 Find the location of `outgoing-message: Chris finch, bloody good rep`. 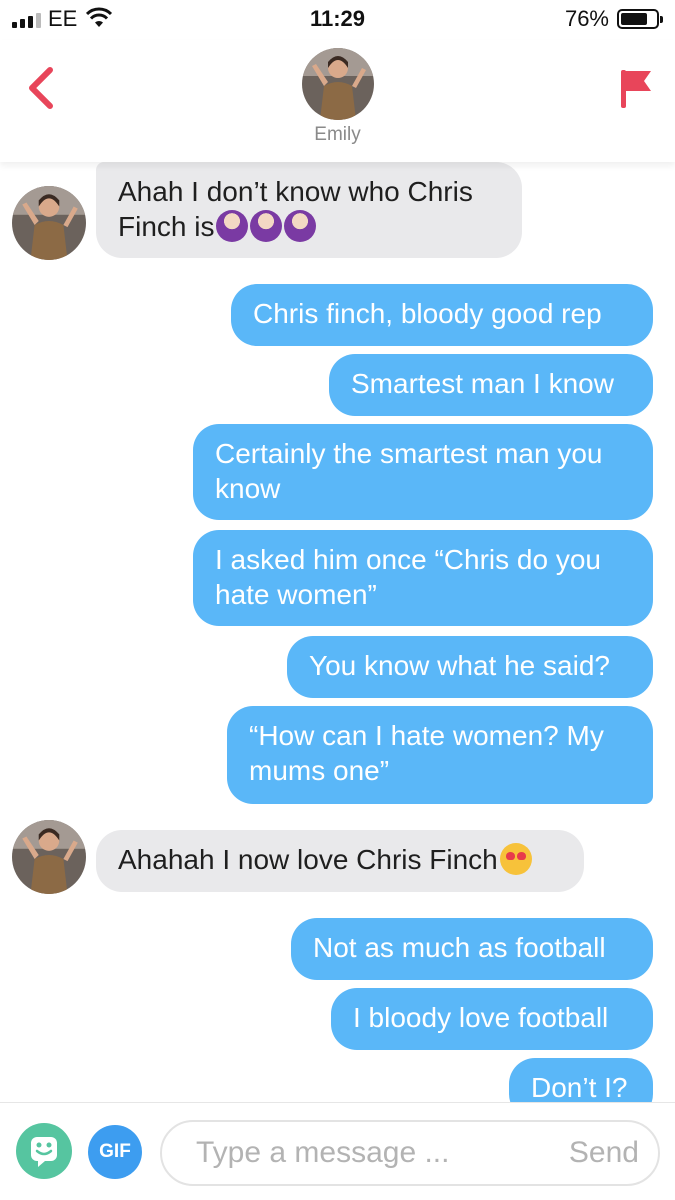

outgoing-message: Chris finch, bloody good rep is located at coordinates (442, 315).